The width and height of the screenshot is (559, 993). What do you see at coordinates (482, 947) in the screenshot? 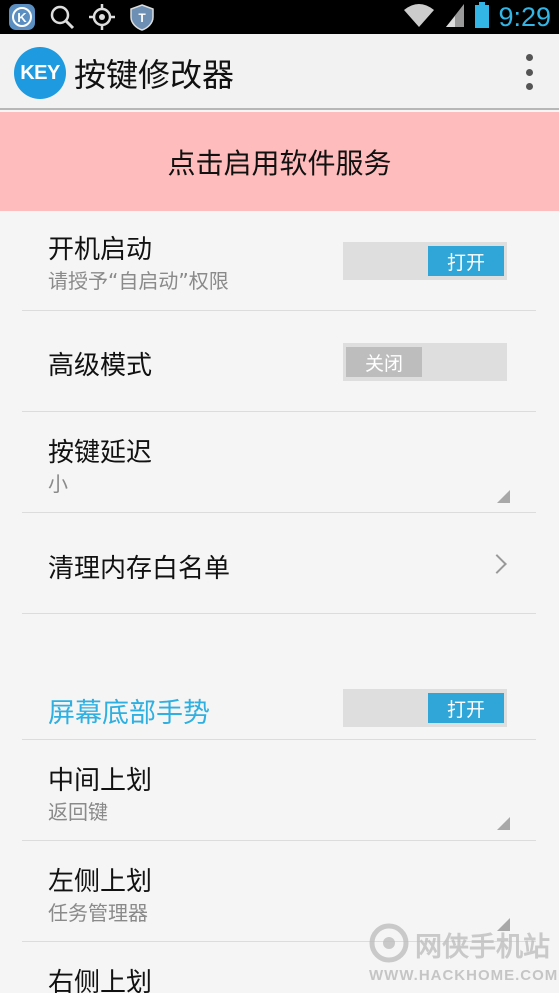
I see `watermark-name: 网侠手机站` at bounding box center [482, 947].